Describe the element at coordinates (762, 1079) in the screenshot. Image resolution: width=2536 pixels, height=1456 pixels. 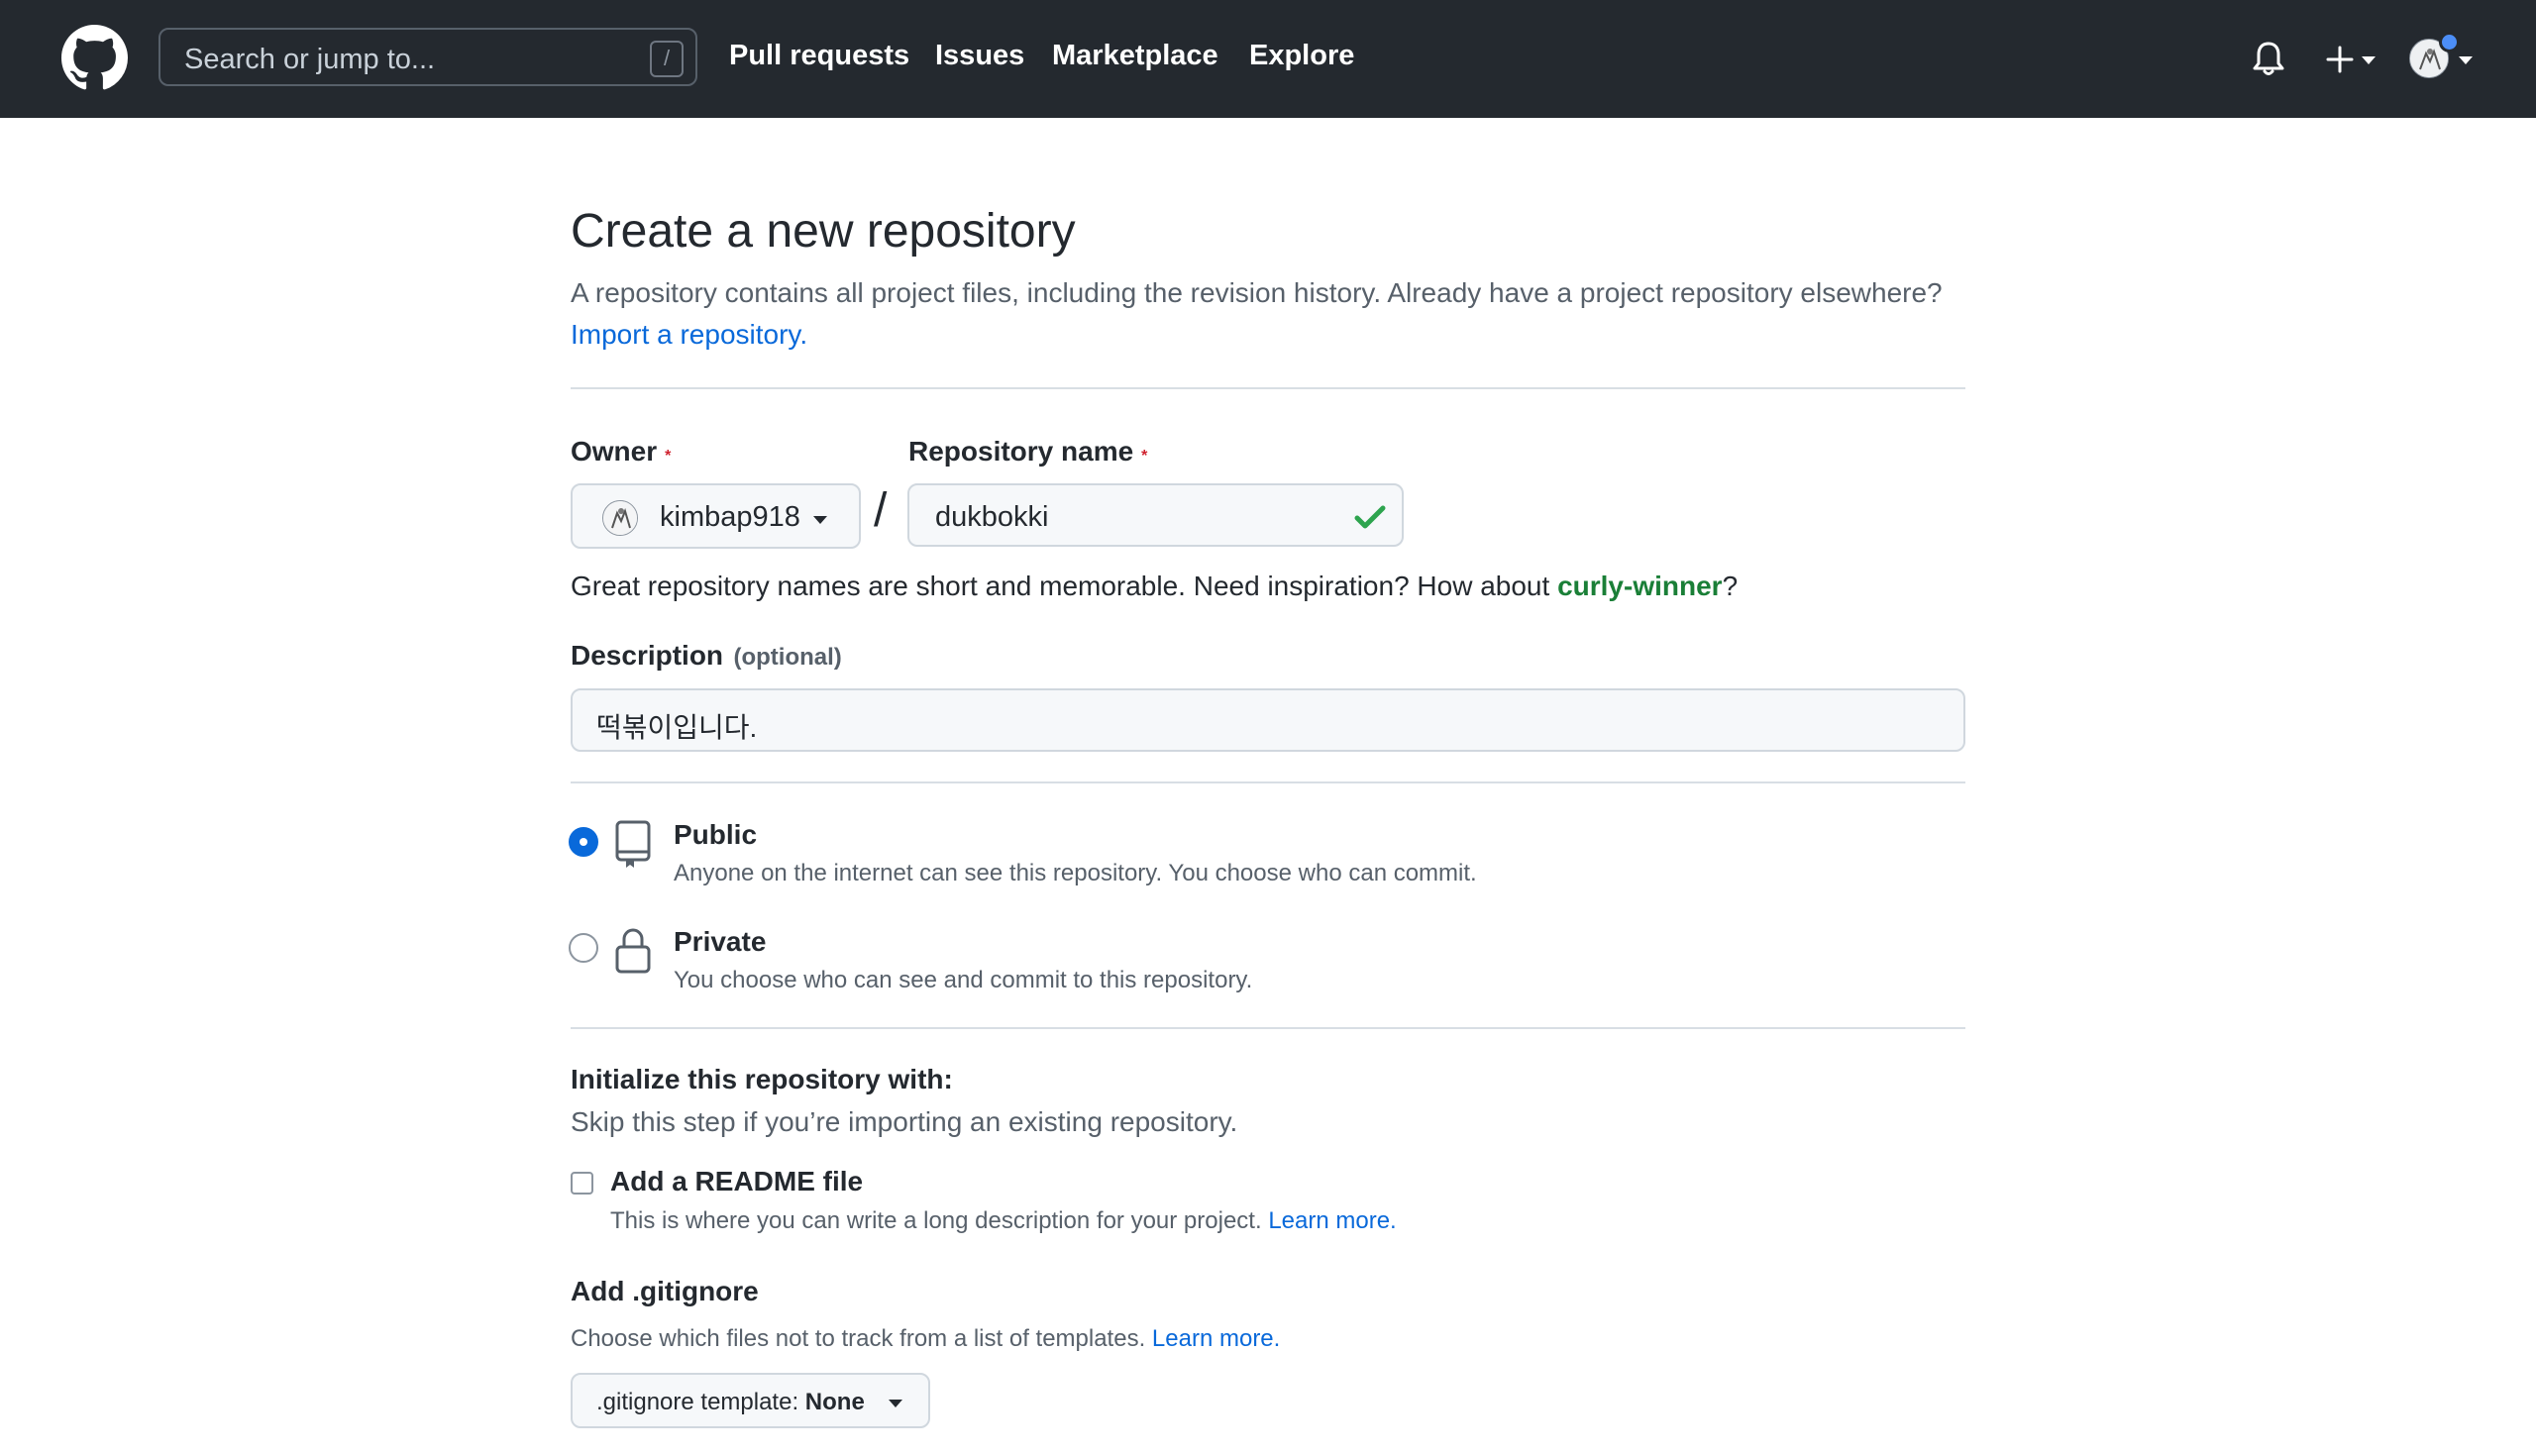
I see `initialize-section-title: Initialize this repository with:` at that location.